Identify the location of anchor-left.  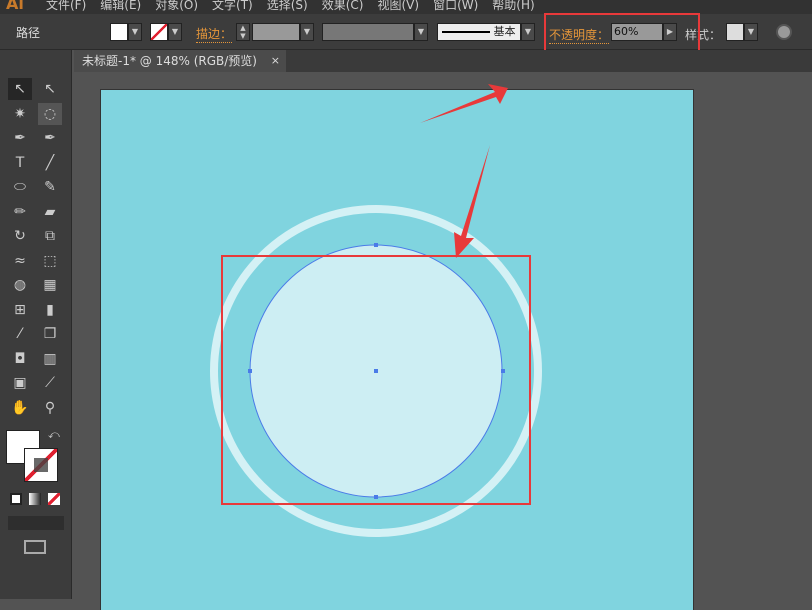
(250, 371).